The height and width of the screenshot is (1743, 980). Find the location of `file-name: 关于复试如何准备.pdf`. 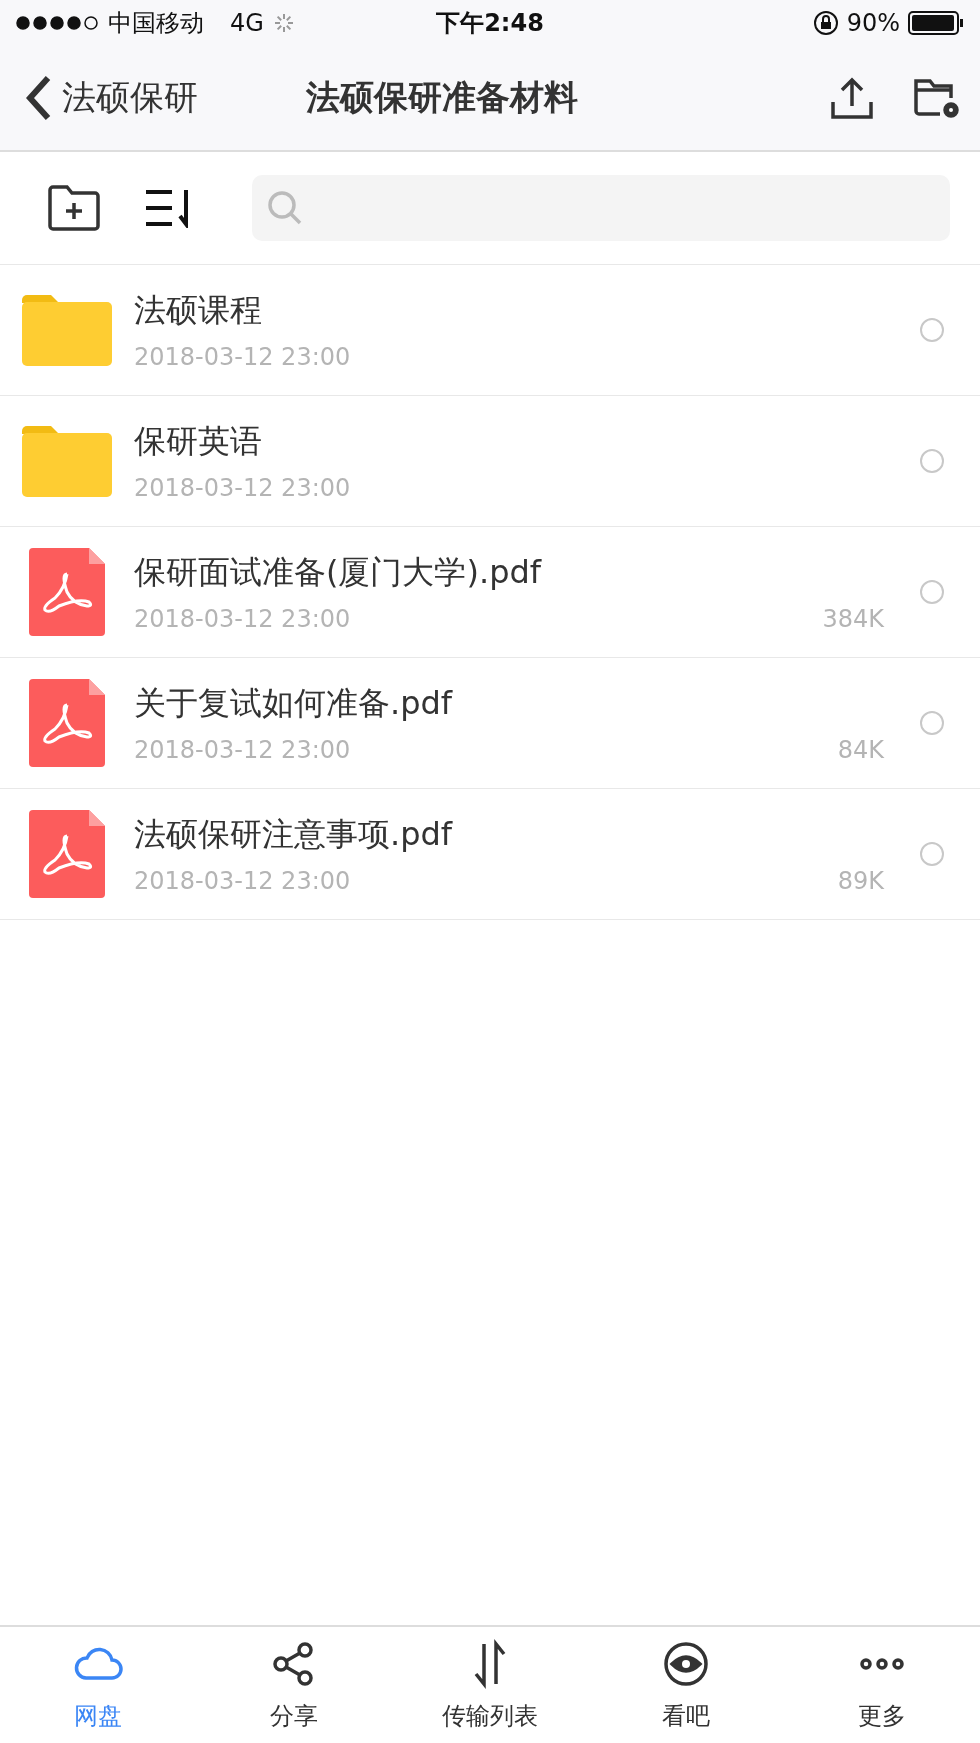

file-name: 关于复试如何准备.pdf is located at coordinates (294, 703).